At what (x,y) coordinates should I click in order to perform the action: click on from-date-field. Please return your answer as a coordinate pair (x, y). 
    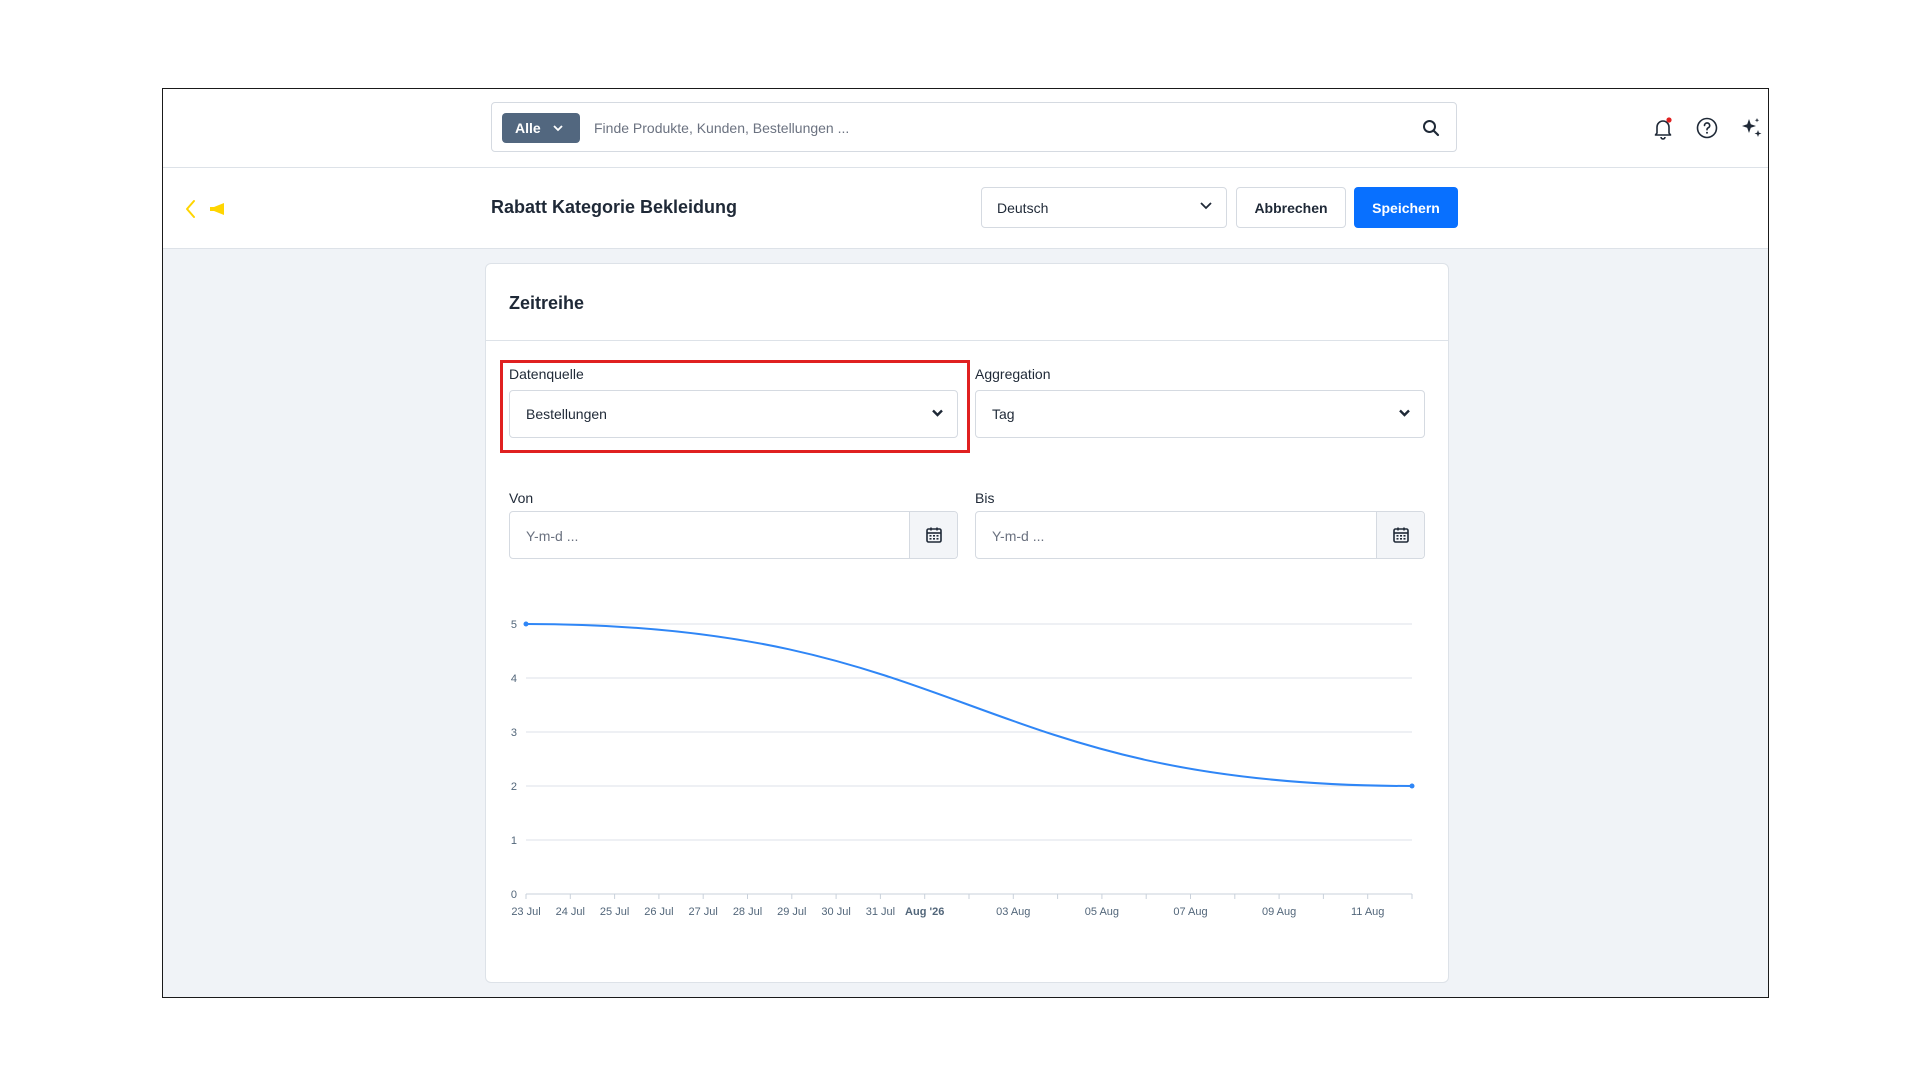
    Looking at the image, I should click on (733, 535).